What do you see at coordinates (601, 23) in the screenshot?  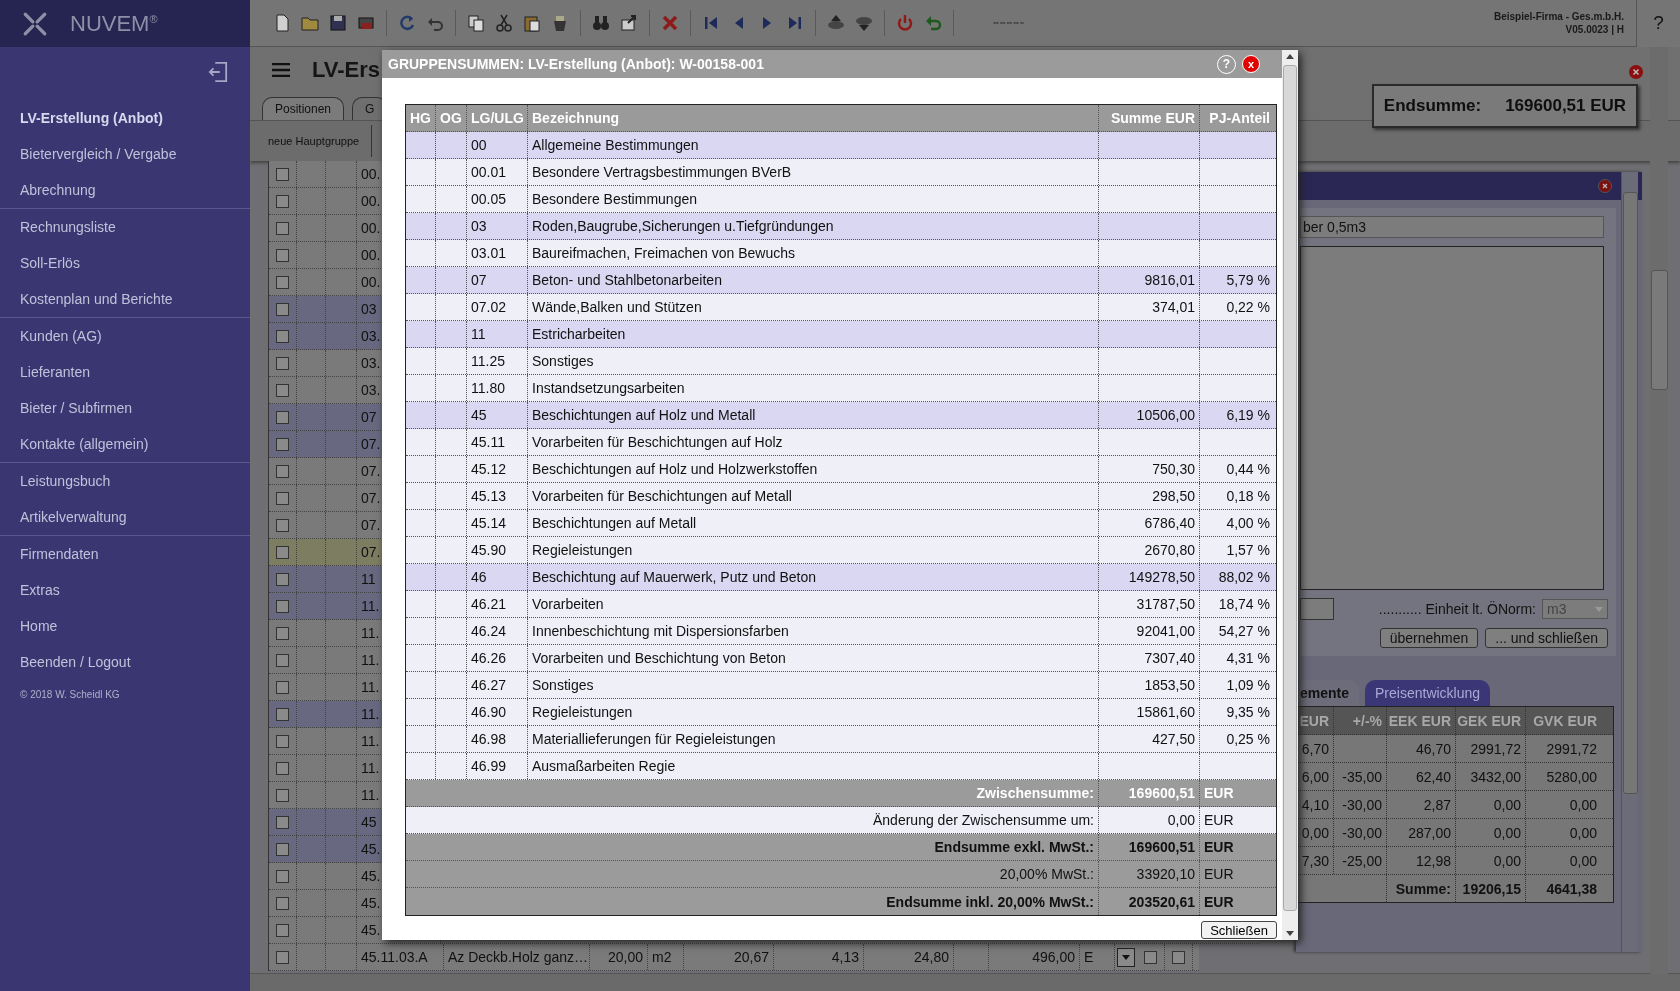 I see `binoculars-icon` at bounding box center [601, 23].